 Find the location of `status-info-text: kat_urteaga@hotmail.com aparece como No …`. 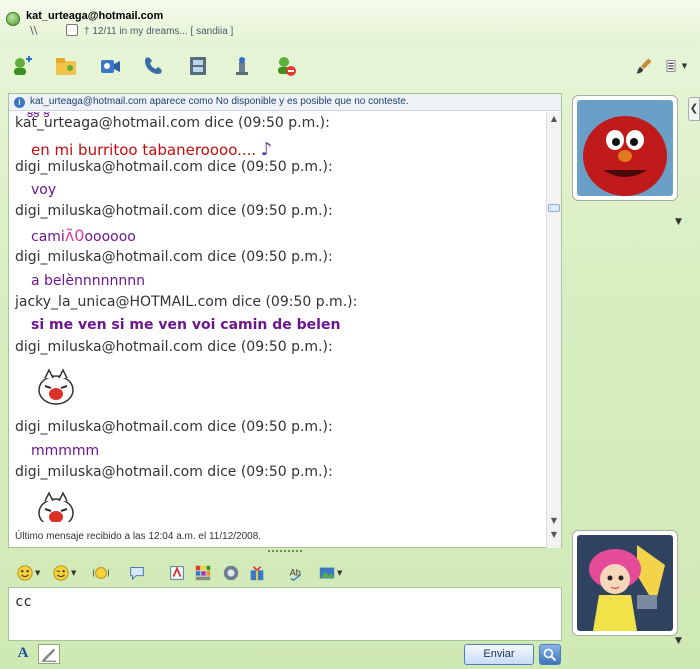

status-info-text: kat_urteaga@hotmail.com aparece como No … is located at coordinates (219, 101).